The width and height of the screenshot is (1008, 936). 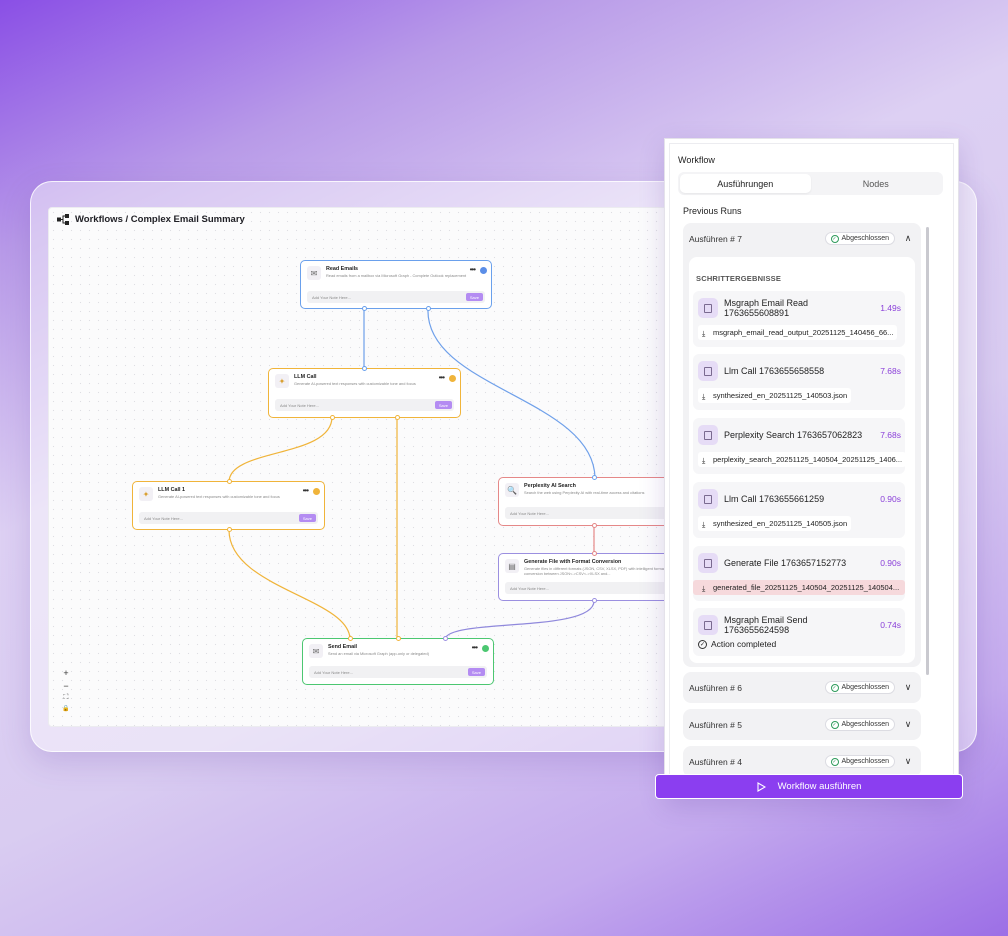 I want to click on tab-ausfuehrungen: Ausführungen, so click(x=745, y=183).